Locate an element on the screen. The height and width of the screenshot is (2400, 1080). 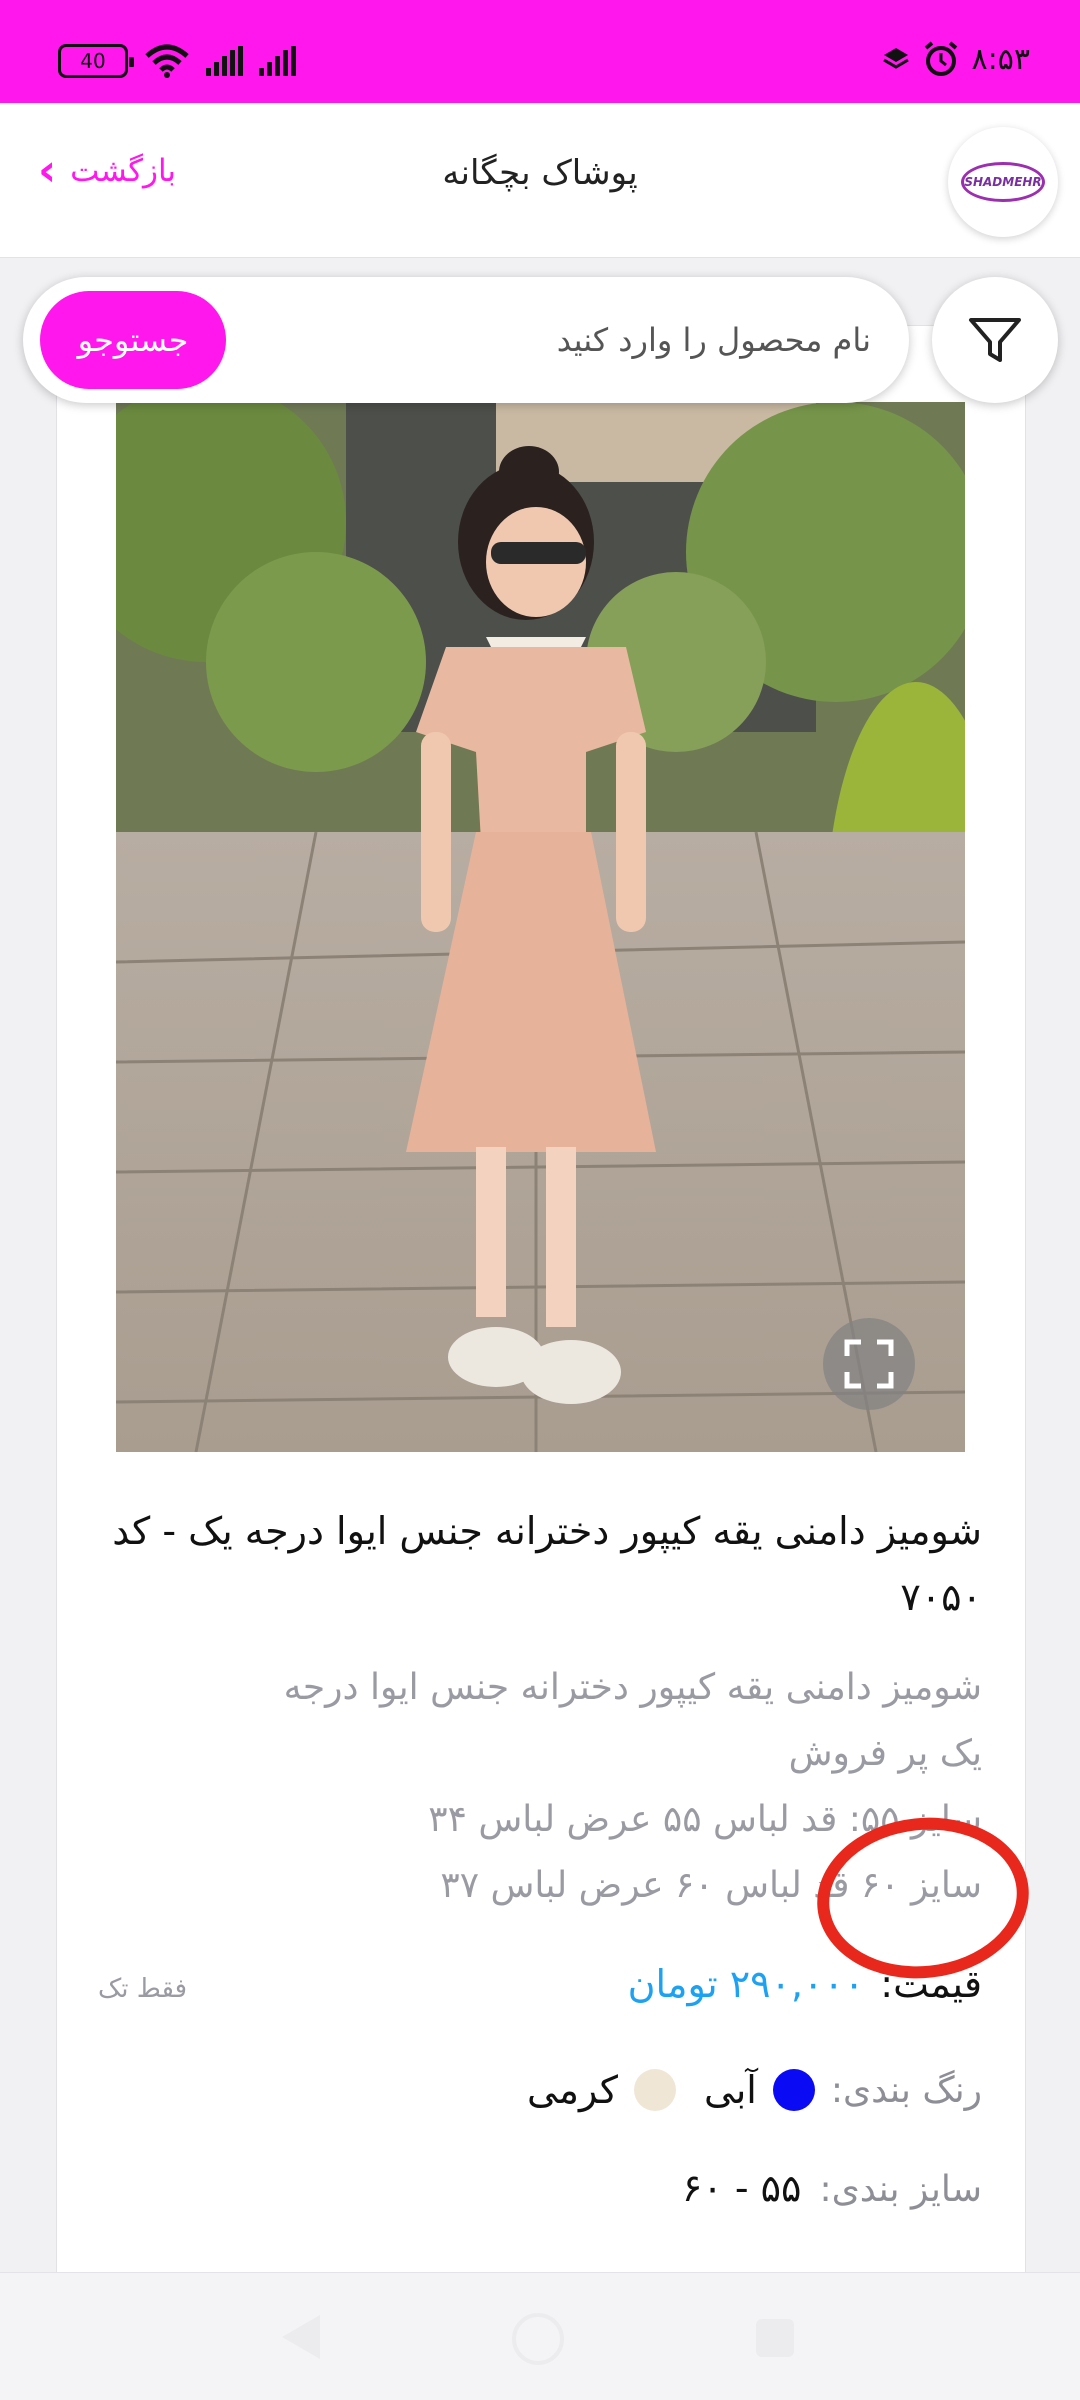
search-button-label: جستوجو is located at coordinates (133, 340).